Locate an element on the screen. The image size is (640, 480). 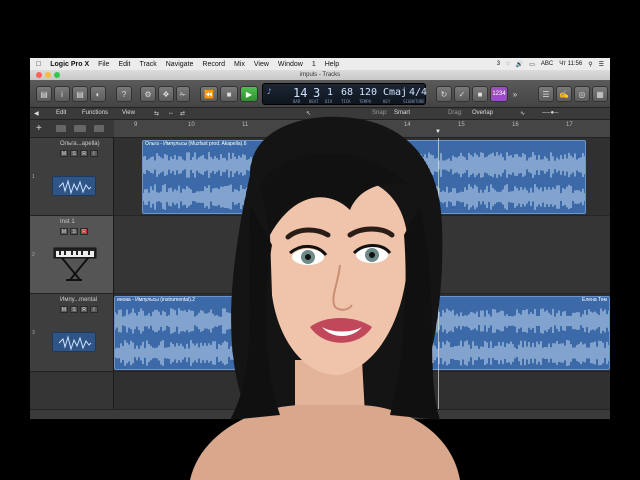
browser-icon: ▦ is located at coordinates (600, 94).